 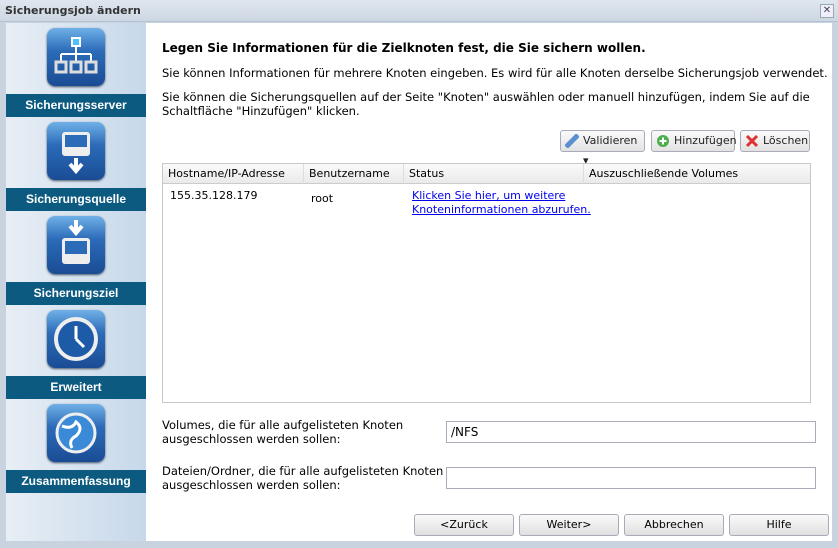 What do you see at coordinates (488, 195) in the screenshot?
I see `node-info-link: Klicken Sie hier, um weitere` at bounding box center [488, 195].